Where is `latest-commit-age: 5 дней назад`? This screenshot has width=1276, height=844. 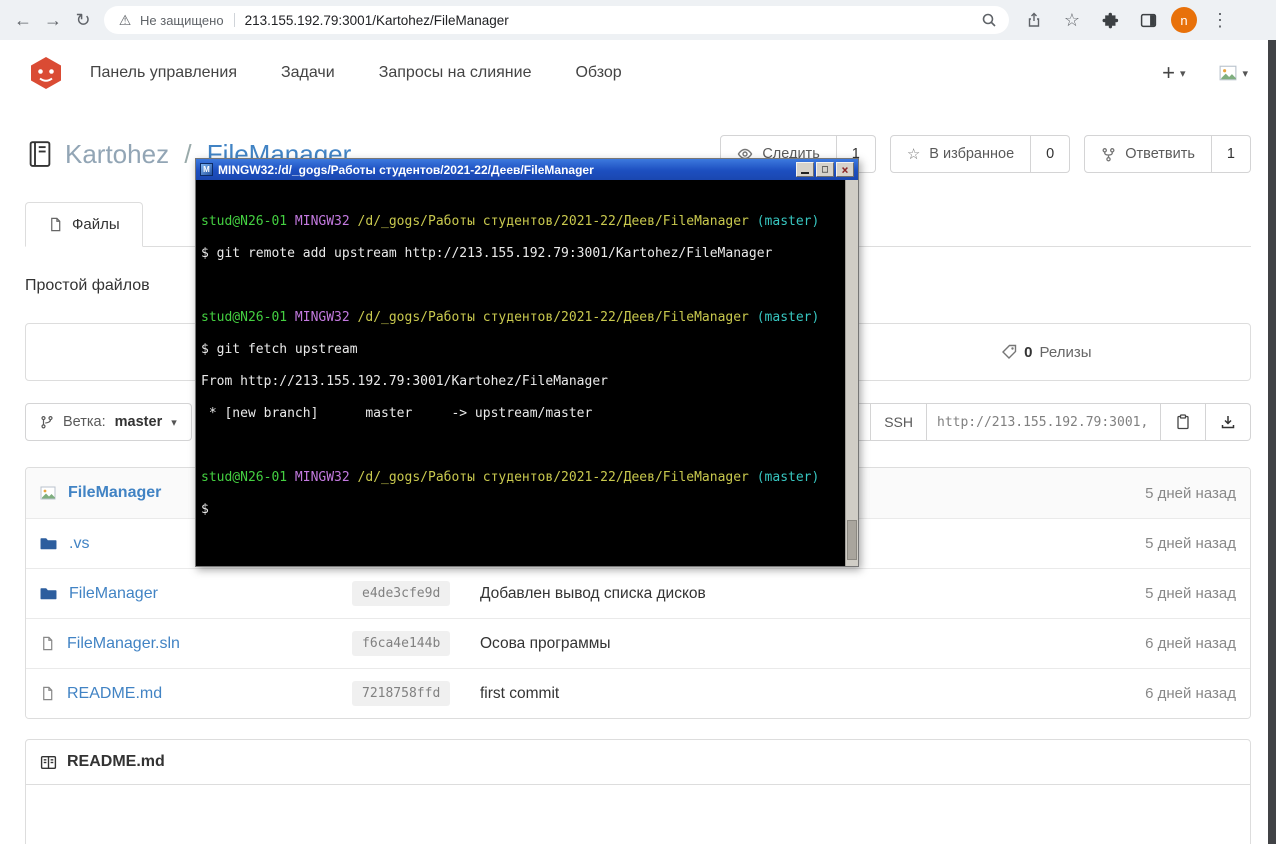 latest-commit-age: 5 дней назад is located at coordinates (1190, 493).